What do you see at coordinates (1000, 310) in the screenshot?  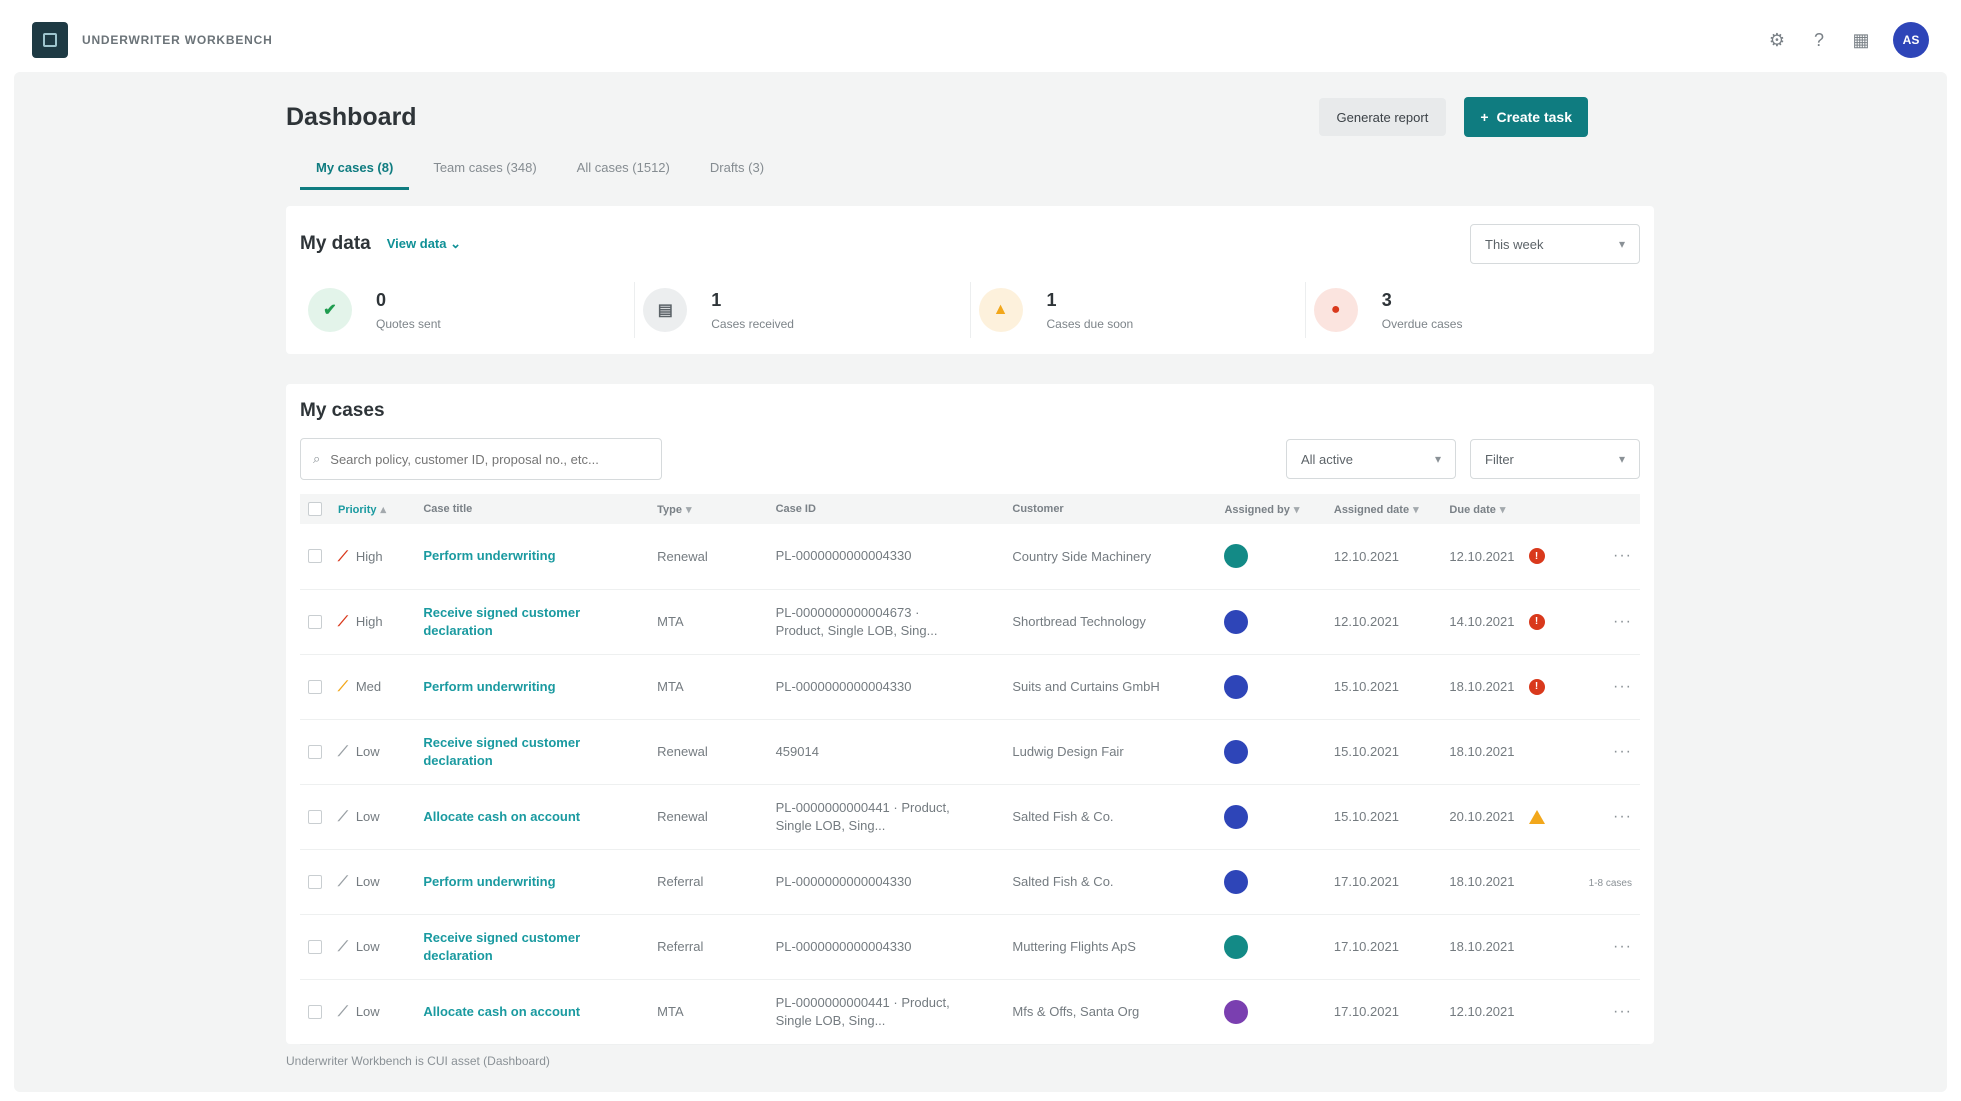 I see `warning-icon: ▲` at bounding box center [1000, 310].